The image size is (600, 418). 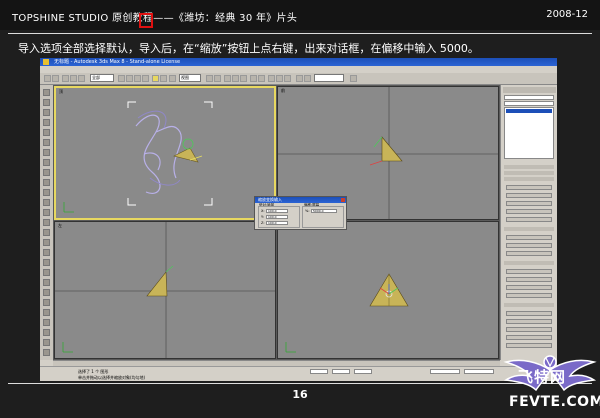 I want to click on render-type-dropdown, so click(x=329, y=78).